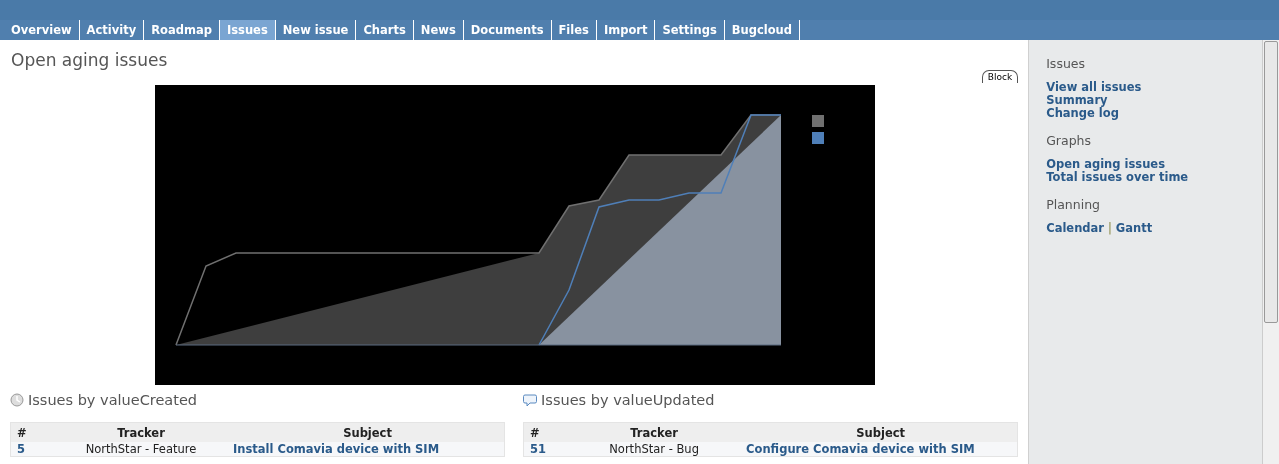  Describe the element at coordinates (1094, 87) in the screenshot. I see `sidebar-link: View all issues` at that location.